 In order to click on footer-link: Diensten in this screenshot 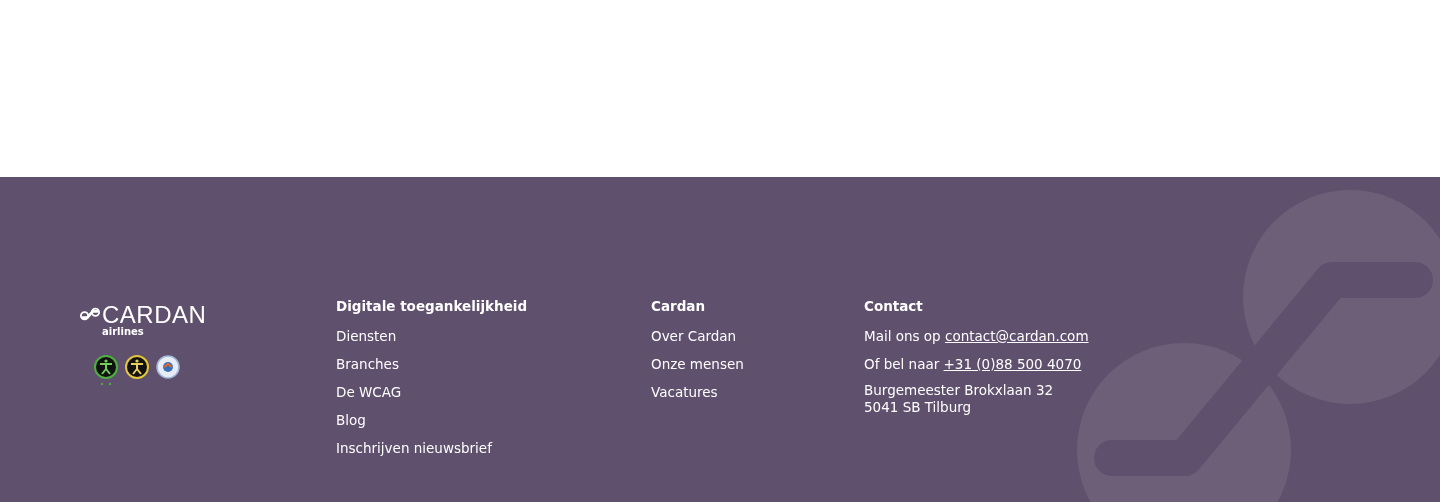, I will do `click(366, 336)`.